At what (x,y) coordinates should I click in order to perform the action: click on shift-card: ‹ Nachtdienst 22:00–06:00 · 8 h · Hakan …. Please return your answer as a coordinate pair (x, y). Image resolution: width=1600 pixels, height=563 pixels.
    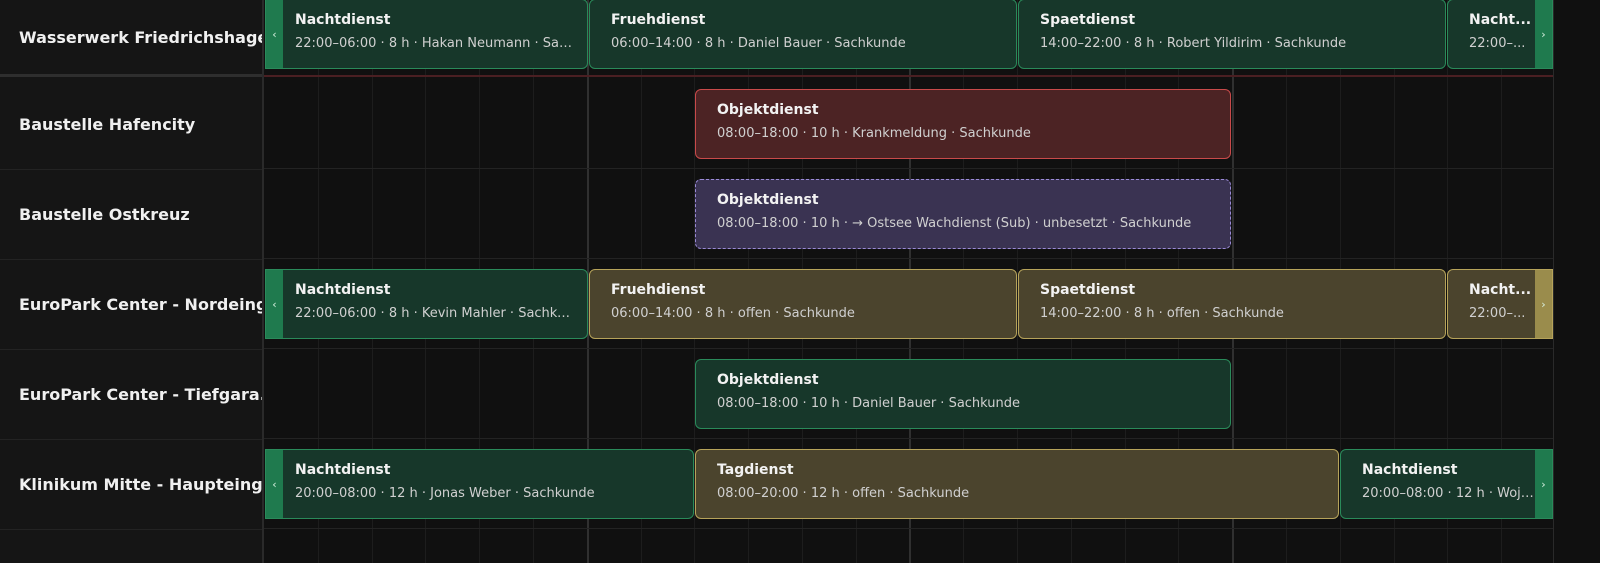
    Looking at the image, I should click on (426, 34).